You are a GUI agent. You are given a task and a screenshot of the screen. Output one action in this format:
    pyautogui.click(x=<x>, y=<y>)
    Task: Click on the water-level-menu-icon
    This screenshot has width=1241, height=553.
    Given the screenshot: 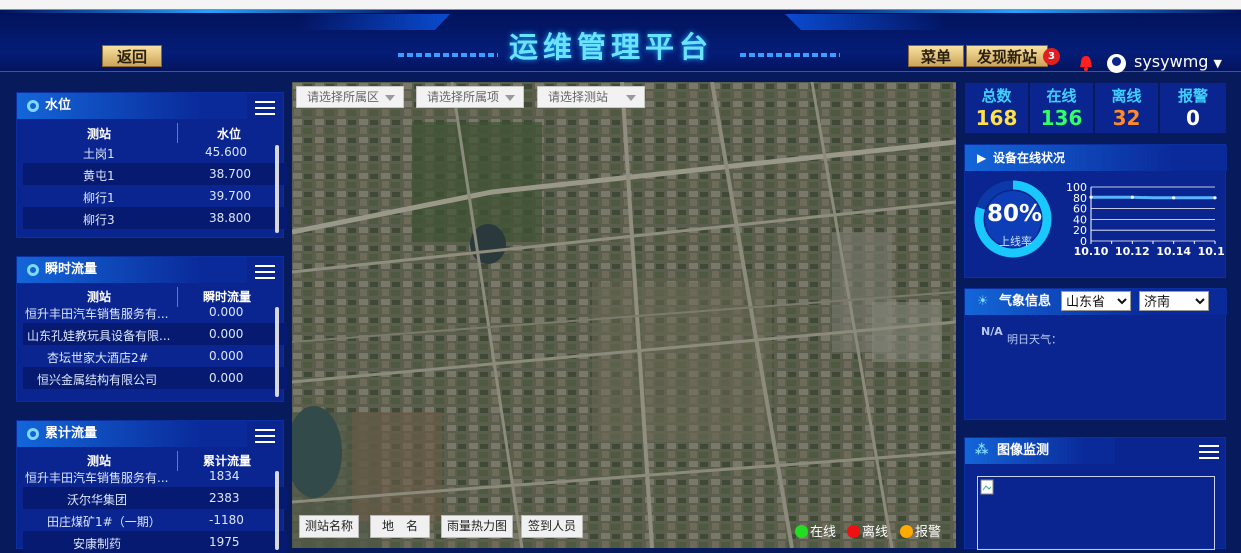 What is the action you would take?
    pyautogui.click(x=265, y=108)
    